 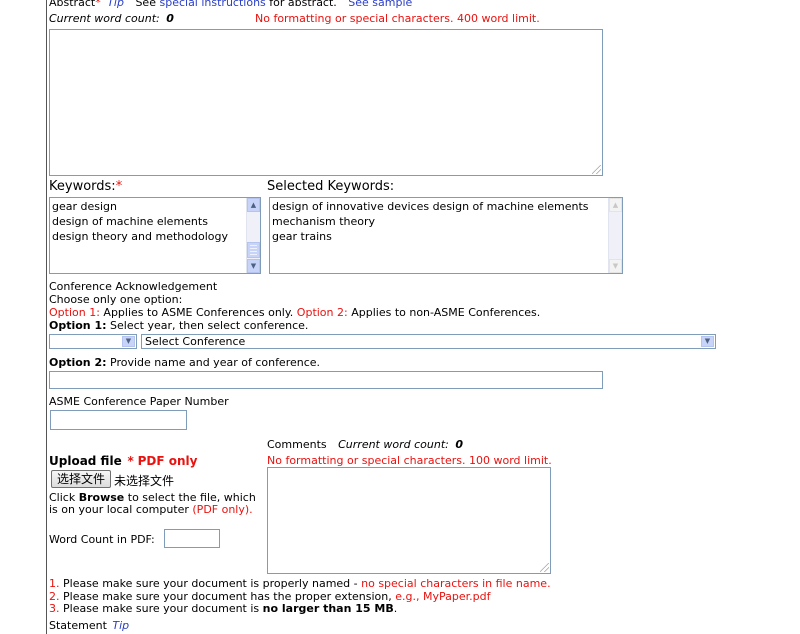 I want to click on comments-textarea, so click(x=409, y=520).